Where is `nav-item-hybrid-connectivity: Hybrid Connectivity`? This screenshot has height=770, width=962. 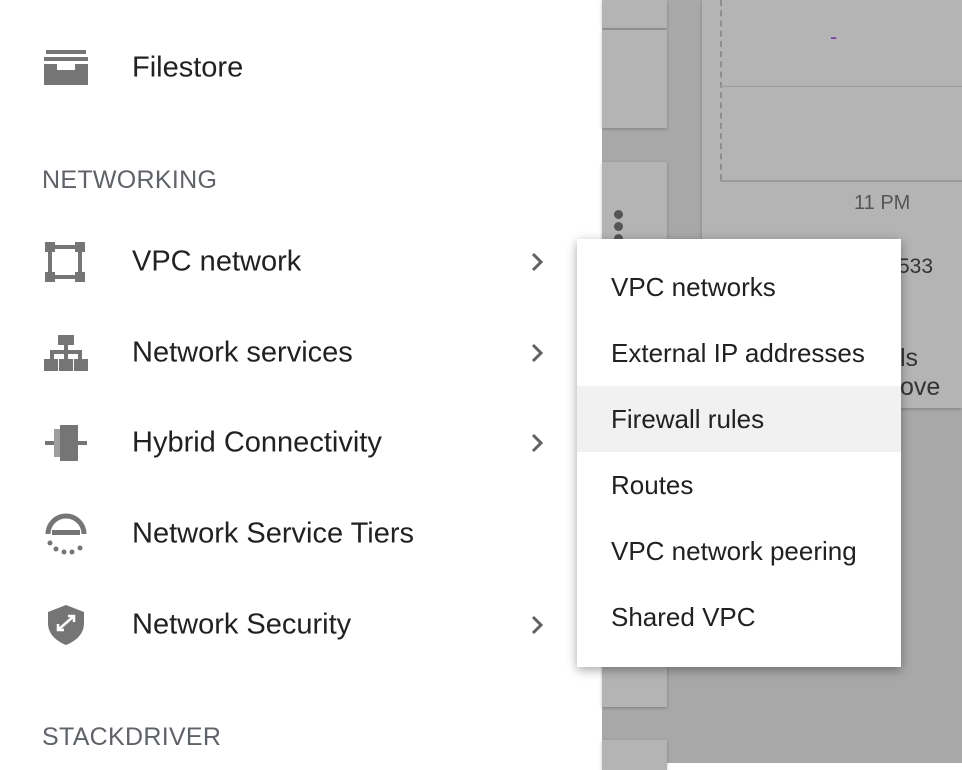 nav-item-hybrid-connectivity: Hybrid Connectivity is located at coordinates (301, 443).